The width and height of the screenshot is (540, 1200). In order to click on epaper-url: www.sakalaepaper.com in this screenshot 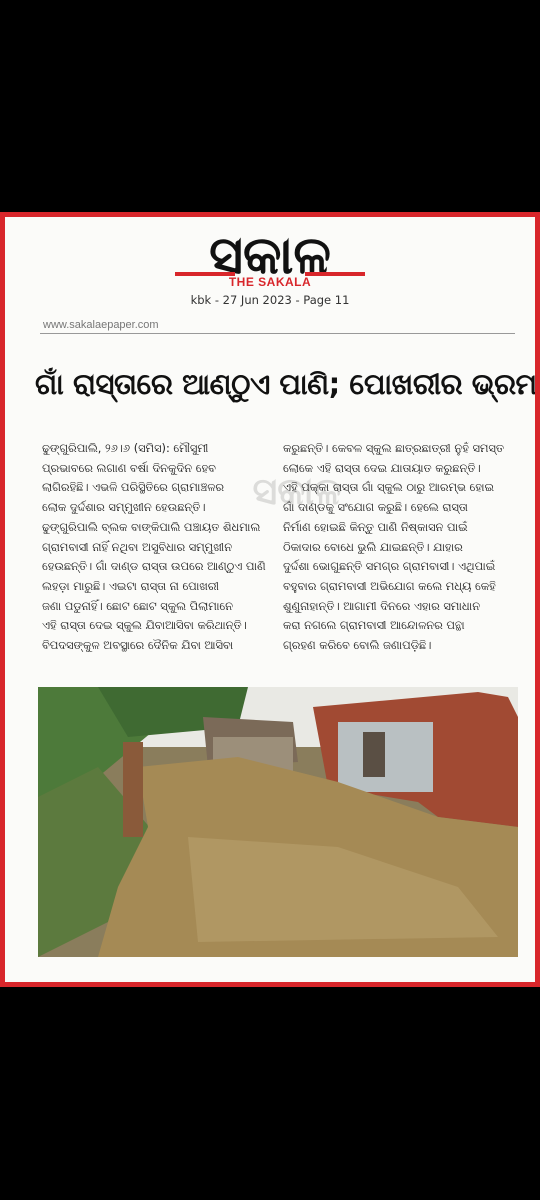, I will do `click(101, 325)`.